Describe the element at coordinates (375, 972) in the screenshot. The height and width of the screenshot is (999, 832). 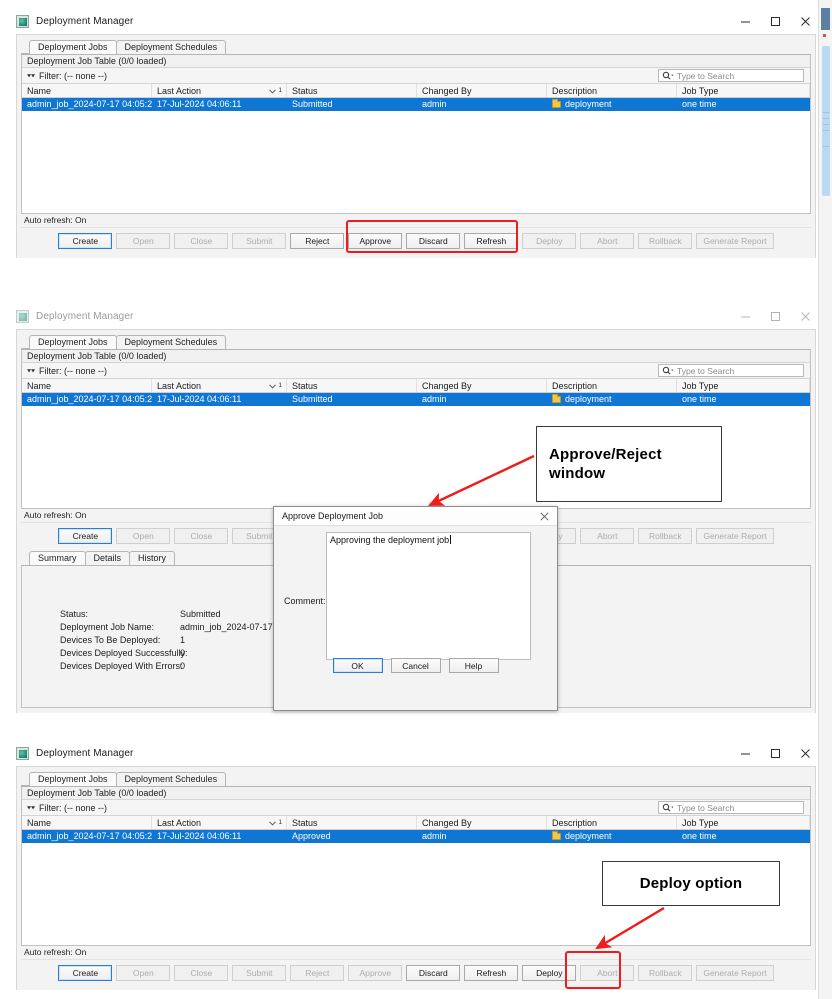
I see `approve-button: Approve` at that location.